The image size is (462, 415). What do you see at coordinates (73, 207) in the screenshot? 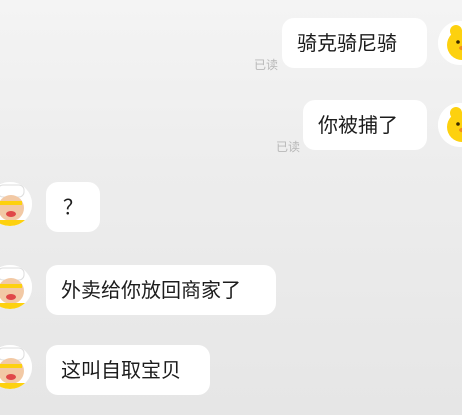
I see `message-bubble: ？` at bounding box center [73, 207].